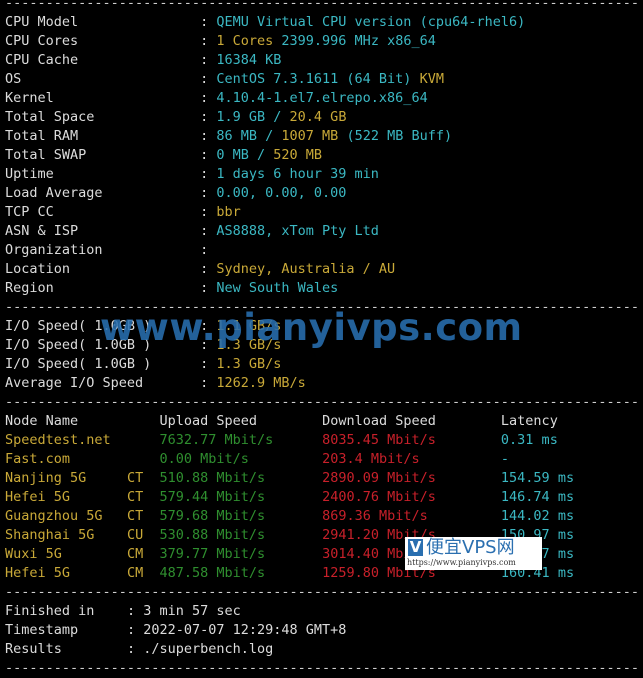 The height and width of the screenshot is (678, 643). Describe the element at coordinates (42, 231) in the screenshot. I see `info-label: ASN & ISP` at that location.